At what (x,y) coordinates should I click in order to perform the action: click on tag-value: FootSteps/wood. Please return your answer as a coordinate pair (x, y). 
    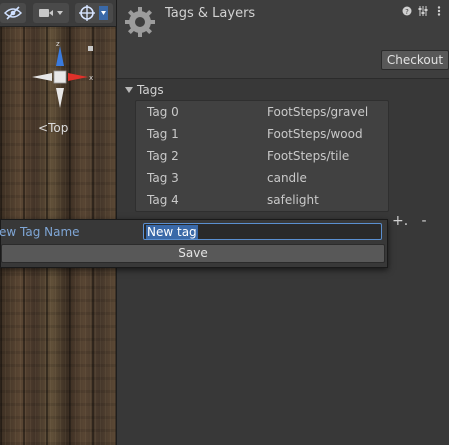
    Looking at the image, I should click on (315, 134).